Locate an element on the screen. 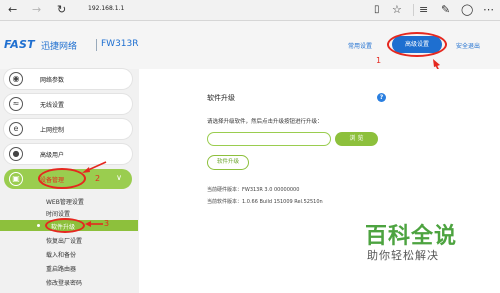 This screenshot has width=500, height=293. sidebar-sub-change-password: 修改登录密码 is located at coordinates (64, 282).